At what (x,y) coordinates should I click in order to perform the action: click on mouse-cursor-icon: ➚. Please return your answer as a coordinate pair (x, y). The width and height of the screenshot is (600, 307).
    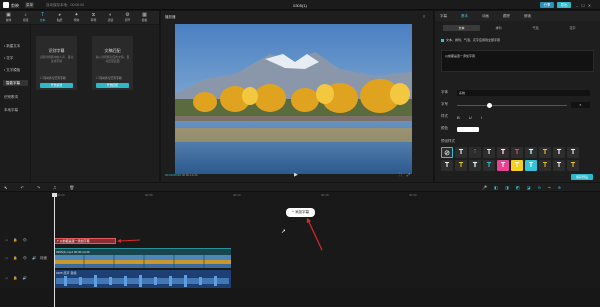
    Looking at the image, I should click on (284, 232).